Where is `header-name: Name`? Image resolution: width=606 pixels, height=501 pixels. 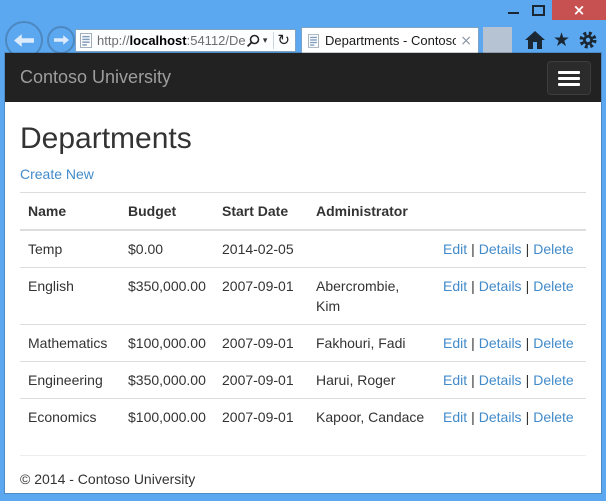
header-name: Name is located at coordinates (70, 211).